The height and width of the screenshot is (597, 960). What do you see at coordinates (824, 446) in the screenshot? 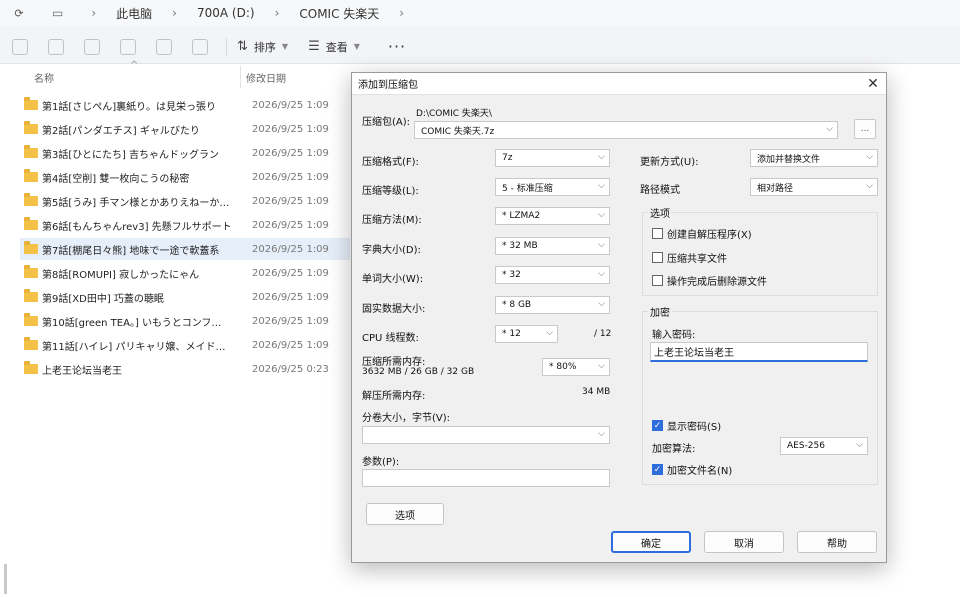
I see `encryption-method-select: AES-256 ⌵` at bounding box center [824, 446].